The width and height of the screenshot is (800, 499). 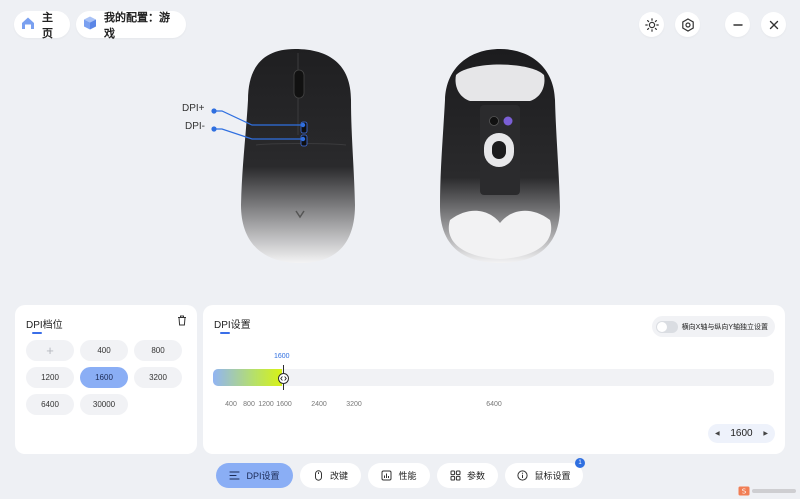 I want to click on chevron-right-icon: ▶, so click(x=765, y=433).